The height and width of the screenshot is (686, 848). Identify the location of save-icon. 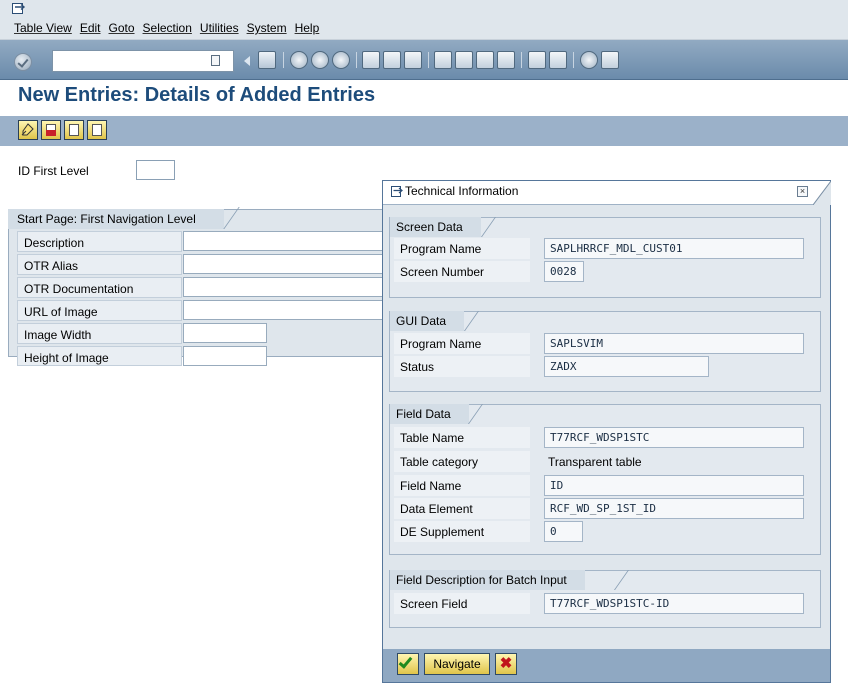
(267, 60).